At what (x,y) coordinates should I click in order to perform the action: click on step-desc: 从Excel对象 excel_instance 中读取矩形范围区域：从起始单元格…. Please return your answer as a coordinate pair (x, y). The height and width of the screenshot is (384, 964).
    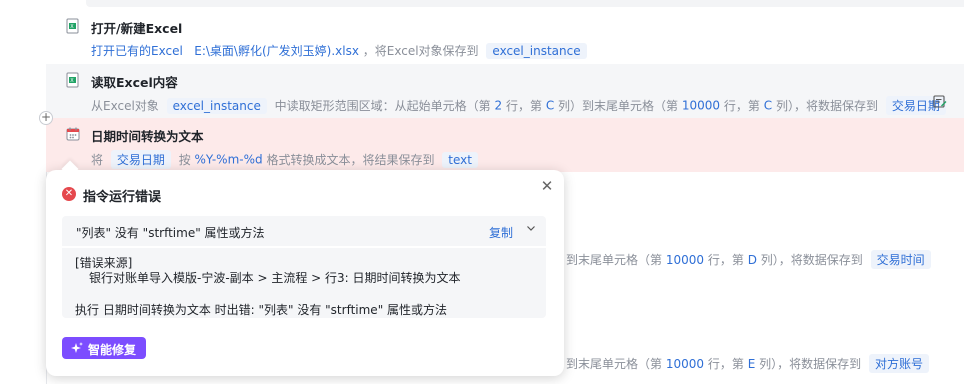
    Looking at the image, I should click on (520, 105).